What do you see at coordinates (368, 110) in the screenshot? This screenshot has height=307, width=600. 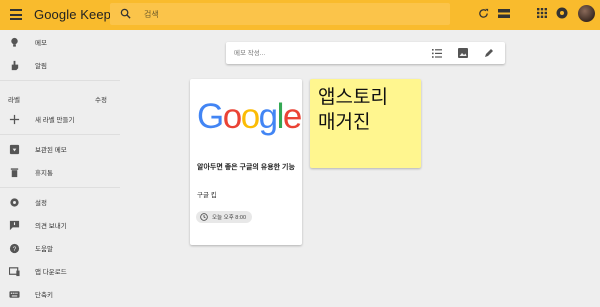 I see `handwritten-note-image: 앱스토리 매거진` at bounding box center [368, 110].